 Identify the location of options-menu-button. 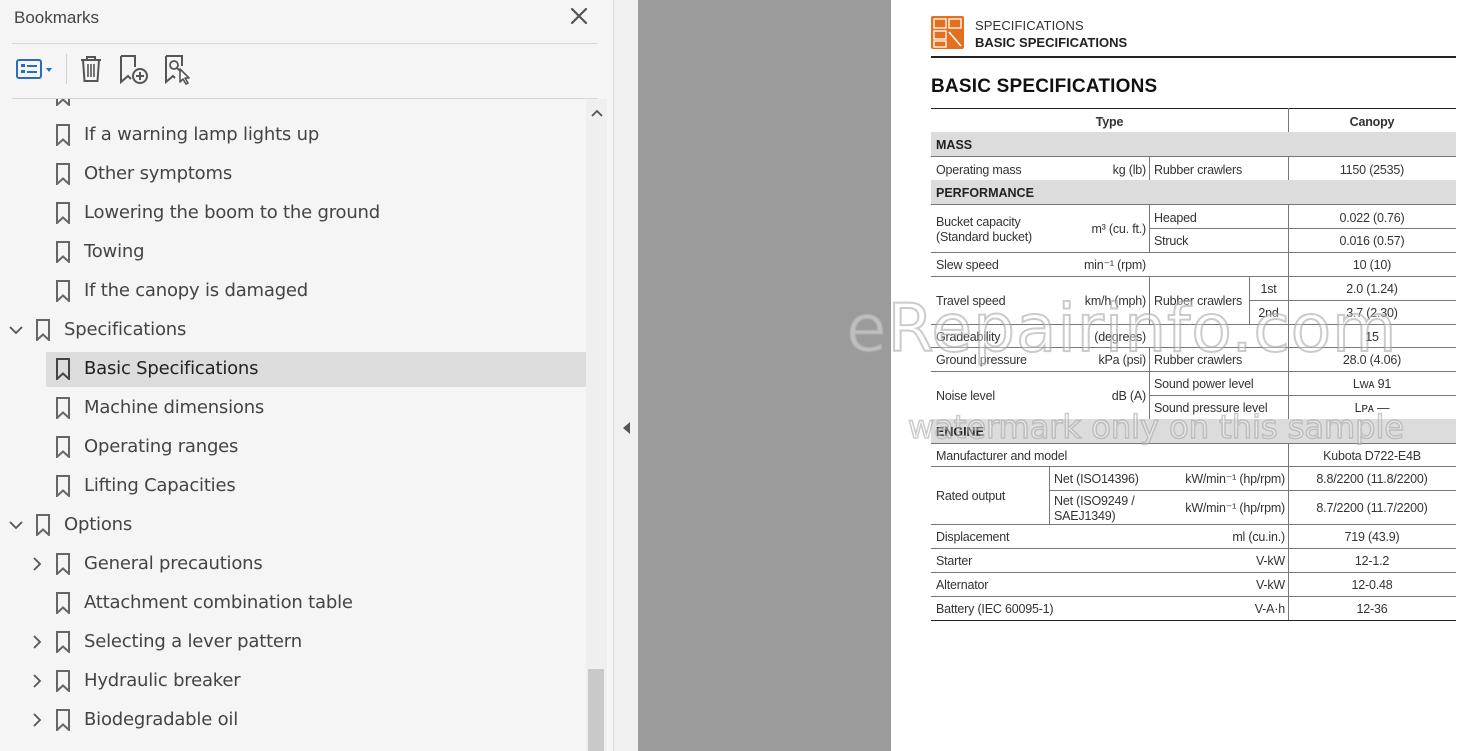
(35, 69).